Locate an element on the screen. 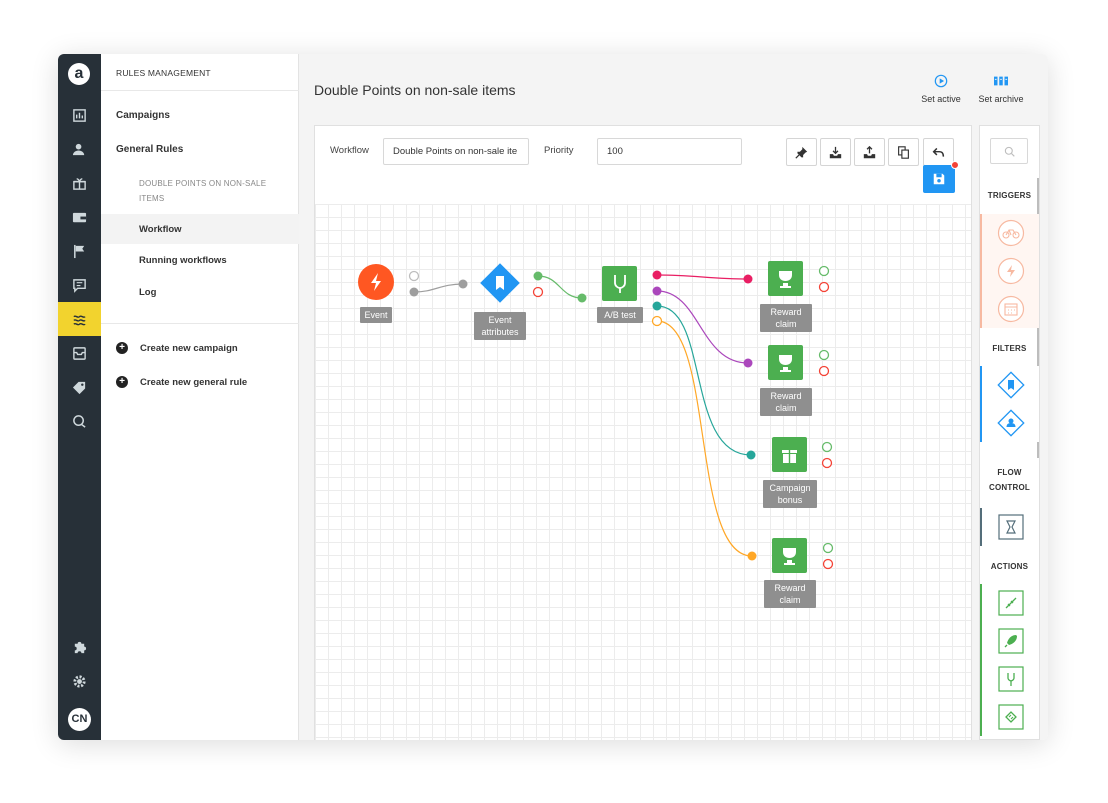 The height and width of the screenshot is (803, 1108). dashboard-icon is located at coordinates (79, 115).